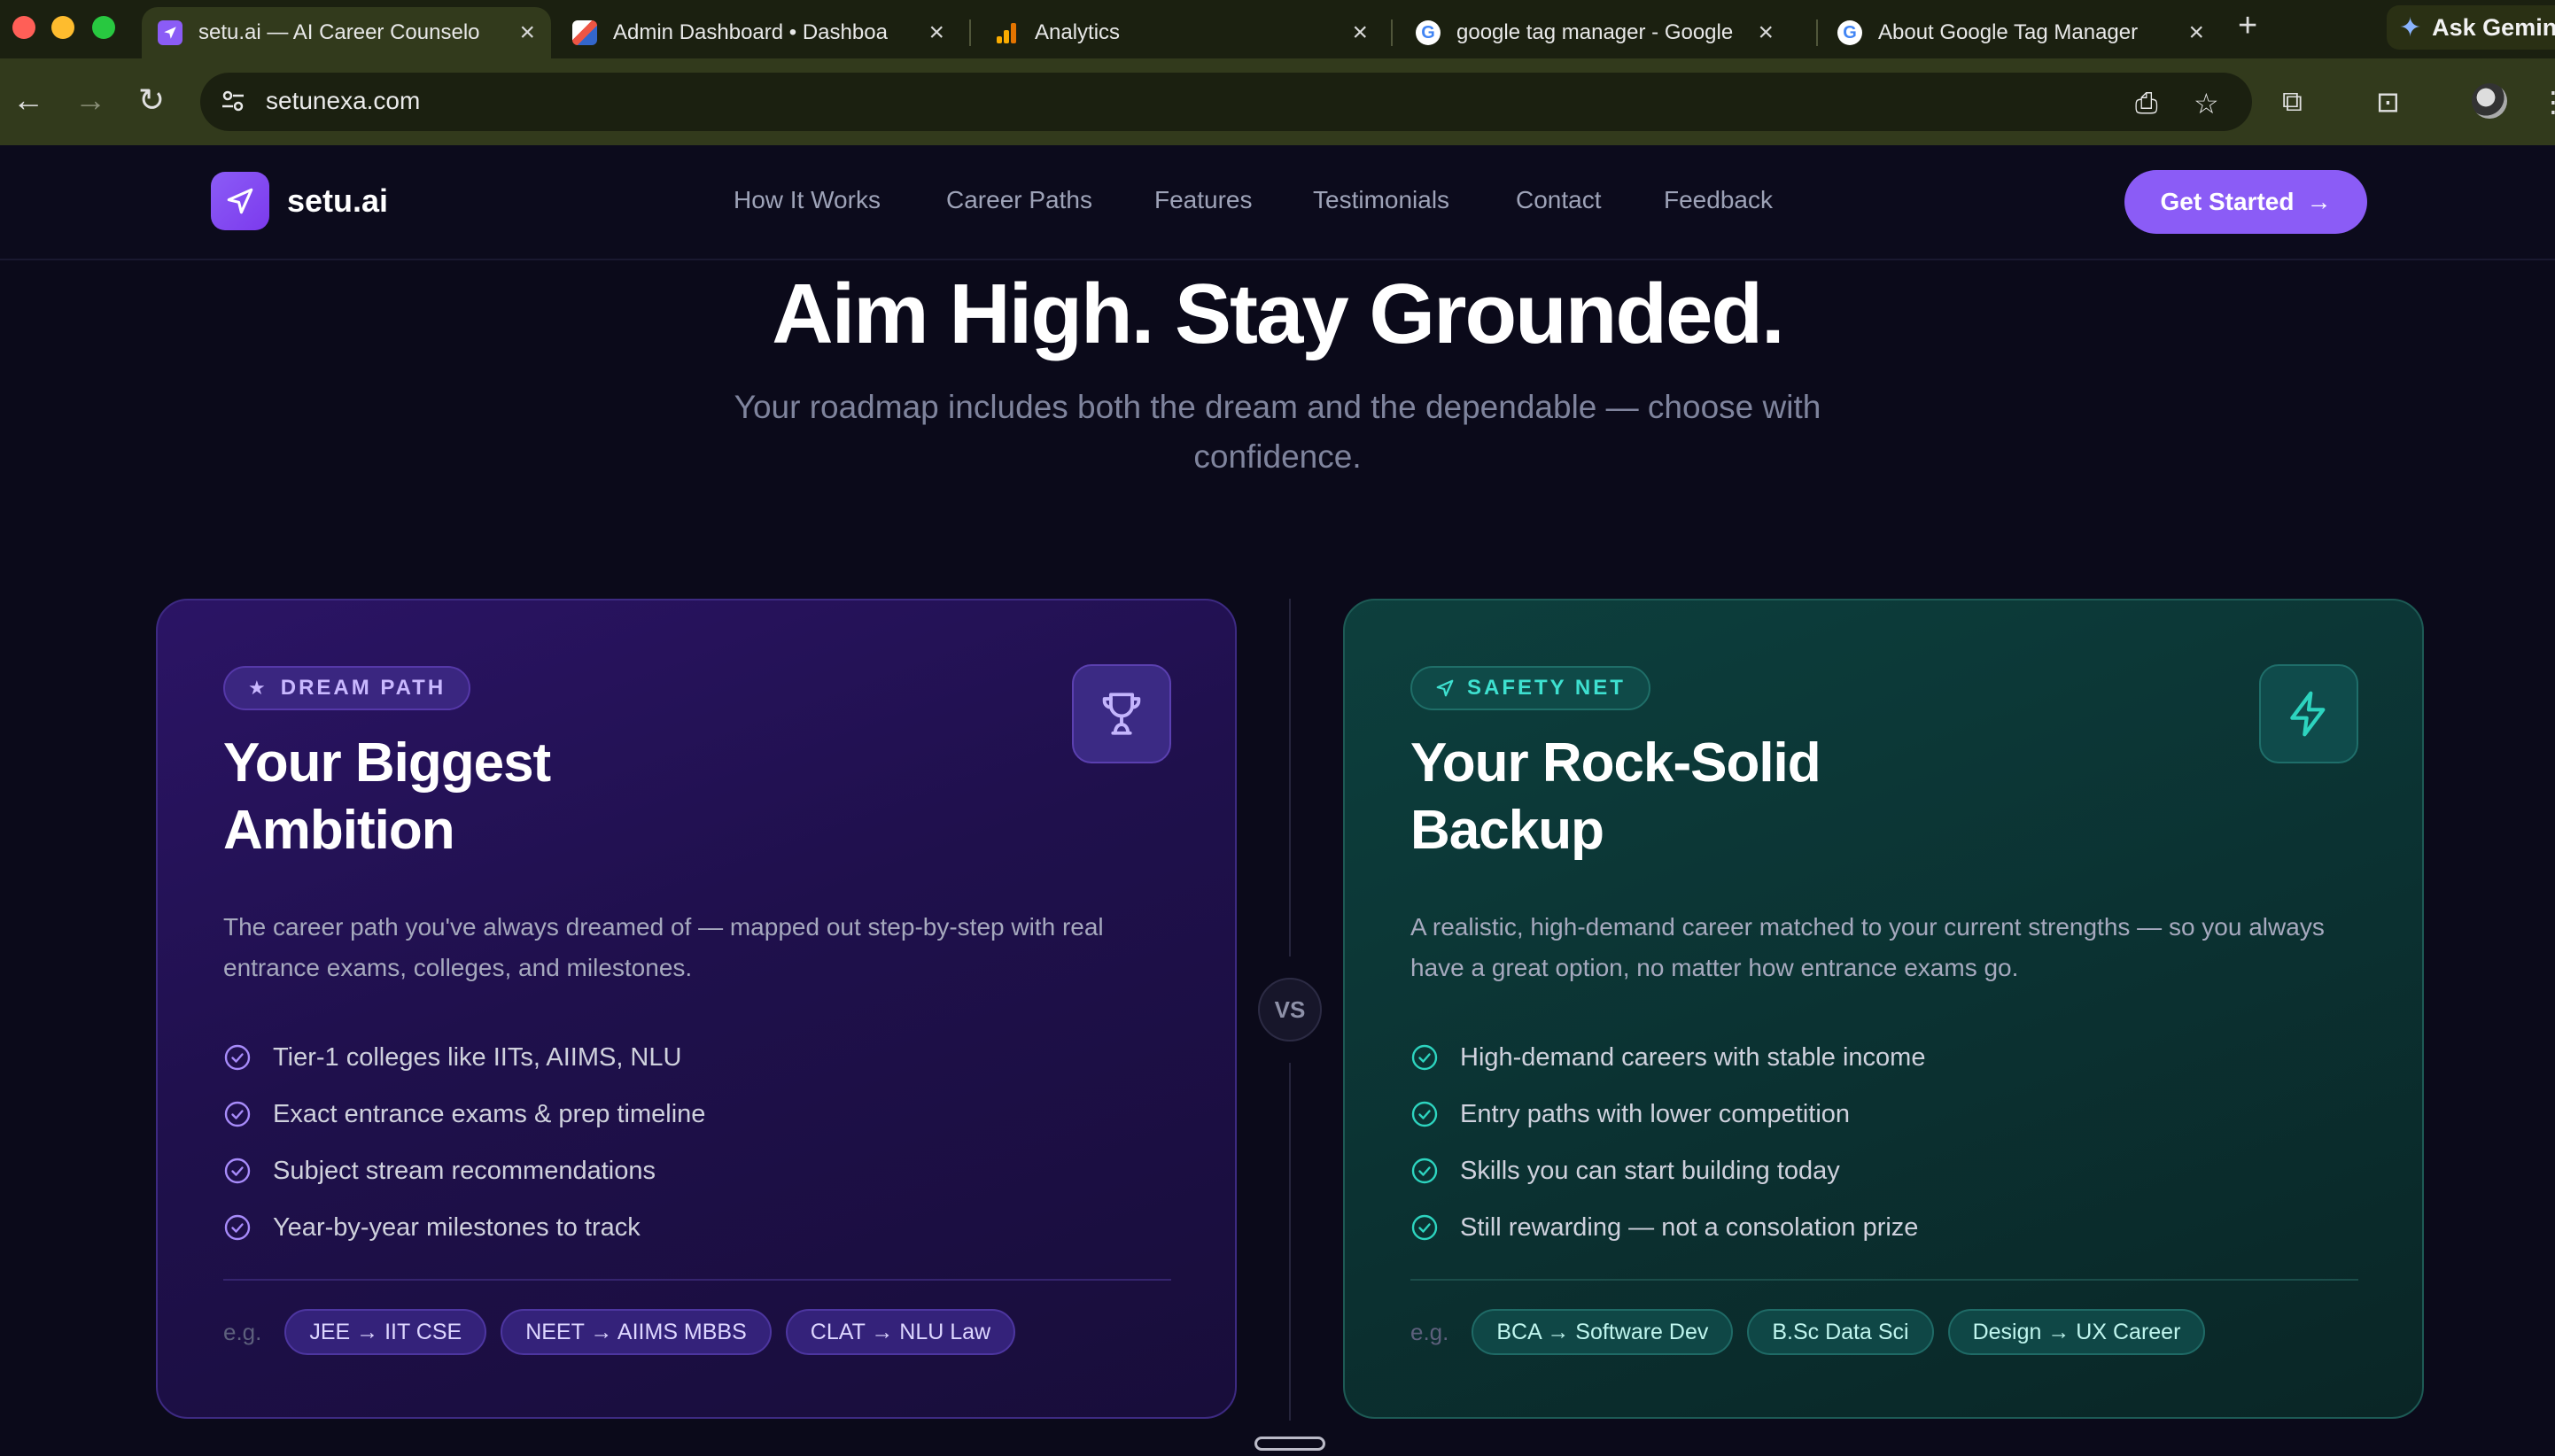 The image size is (2555, 1456). I want to click on list-item-text: Exact entrance exams & prep timeline, so click(489, 1113).